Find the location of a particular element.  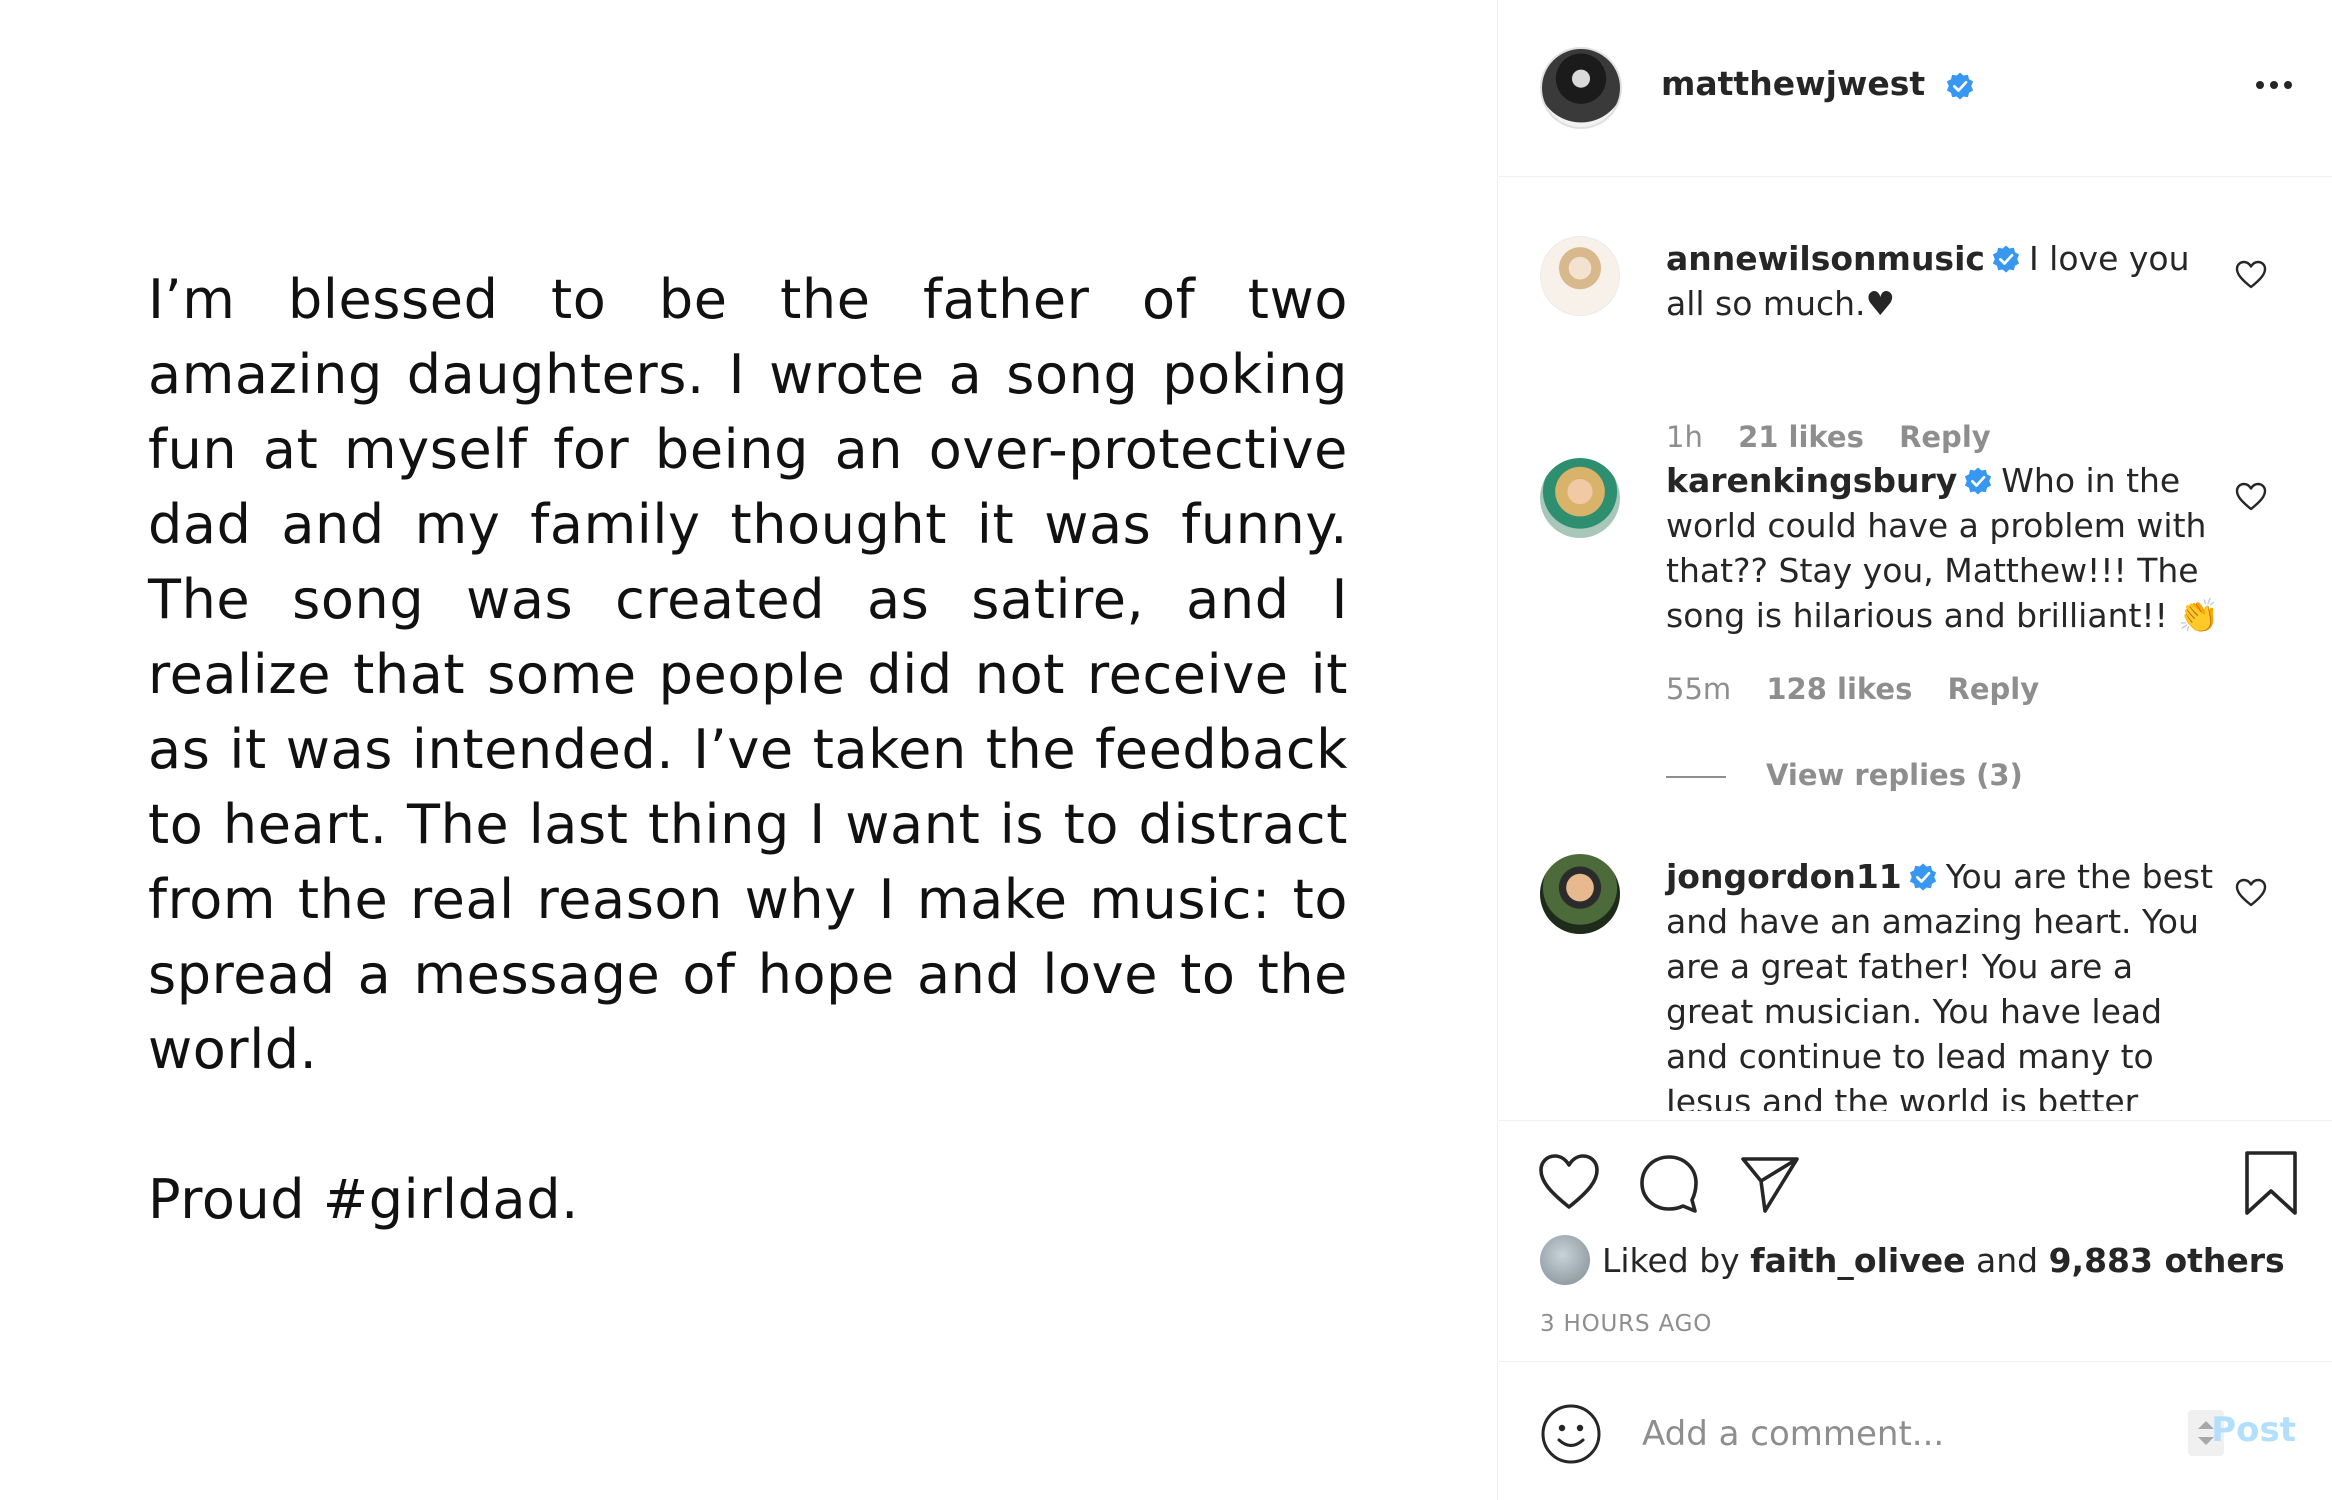

post-timestamp: 3 HOURS AGO is located at coordinates (1626, 1324).